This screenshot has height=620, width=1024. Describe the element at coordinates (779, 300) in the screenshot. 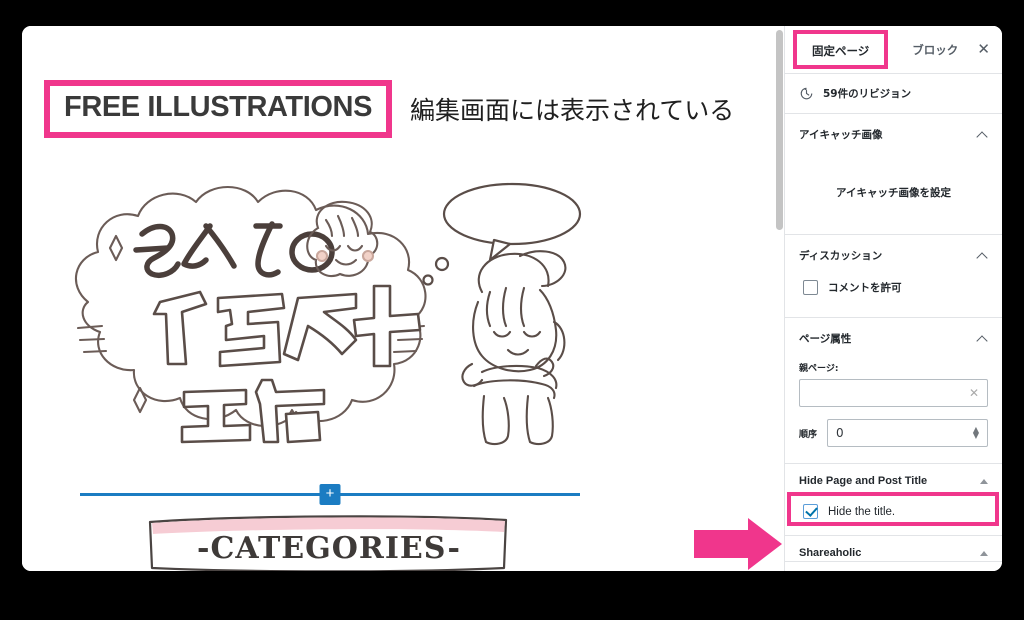

I see `sidebar-scrollbar` at that location.